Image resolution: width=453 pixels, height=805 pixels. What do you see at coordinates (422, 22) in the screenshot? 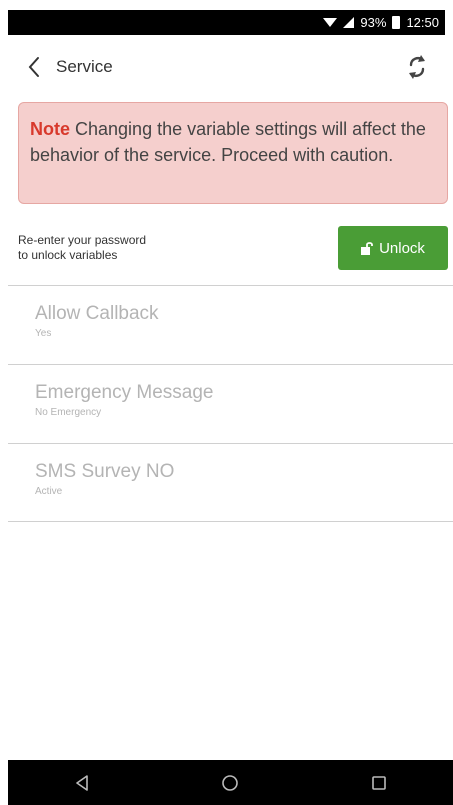
I see `clock: 12:50` at bounding box center [422, 22].